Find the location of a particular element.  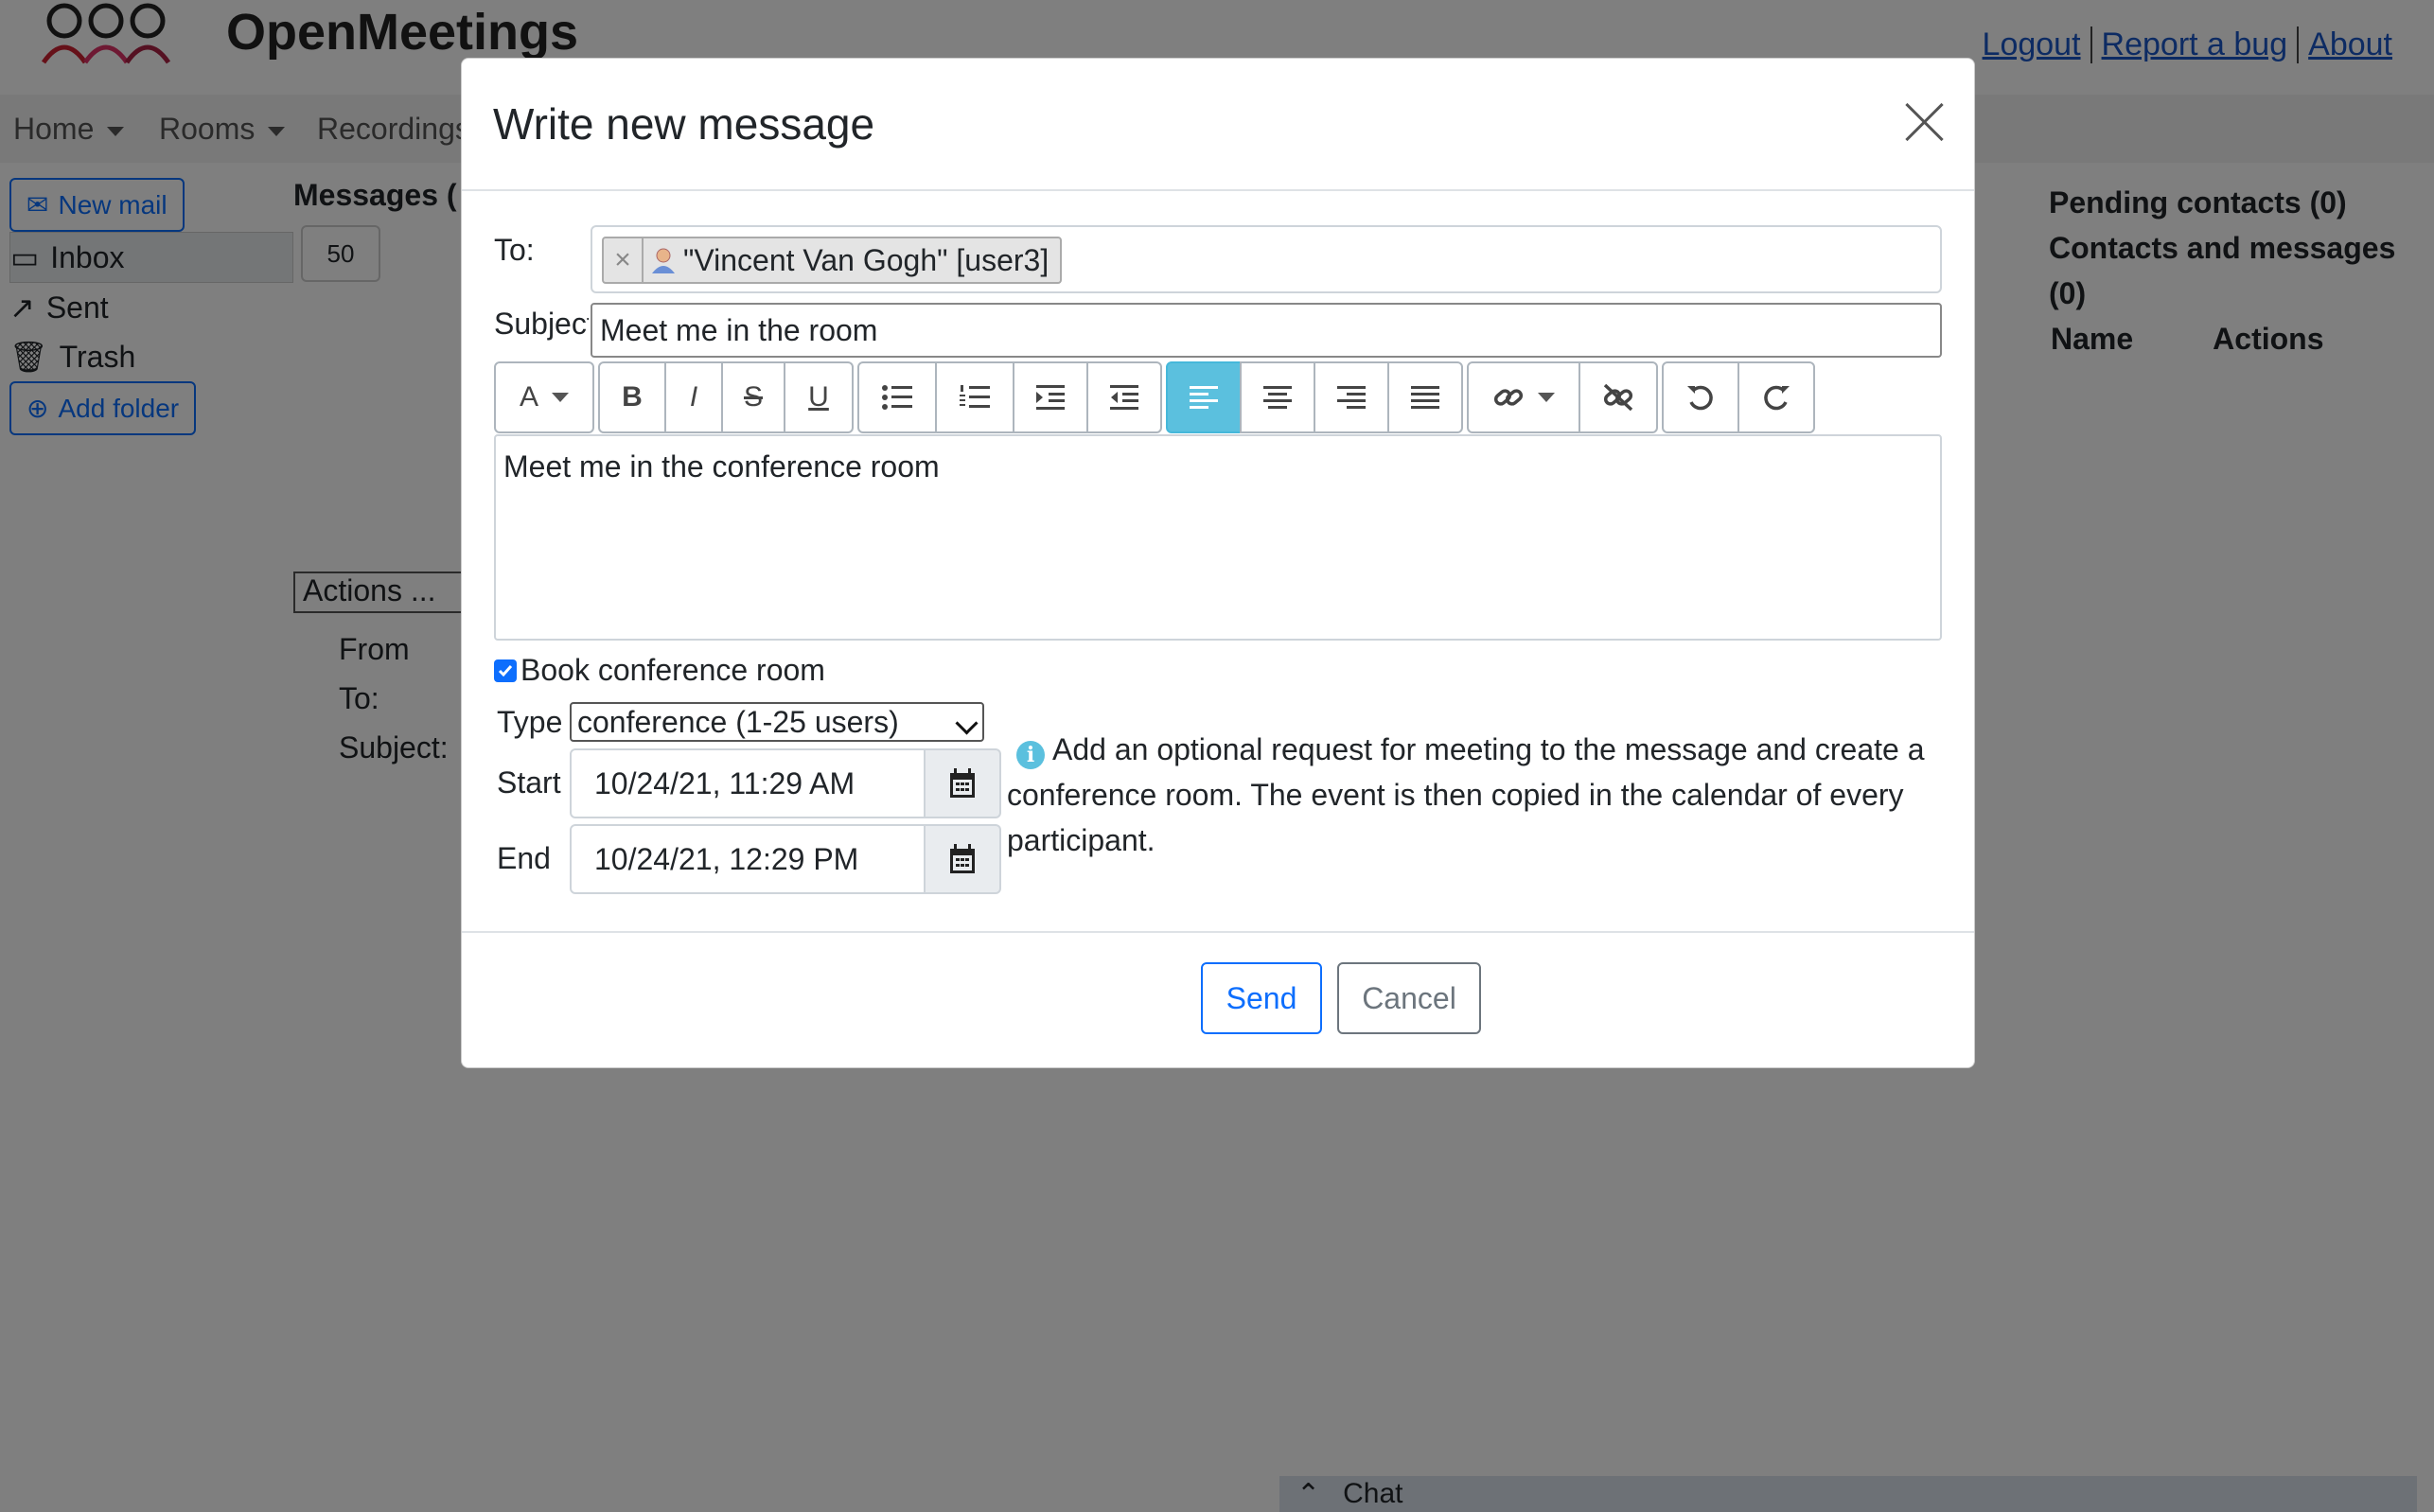

send-button: Send is located at coordinates (1261, 998).